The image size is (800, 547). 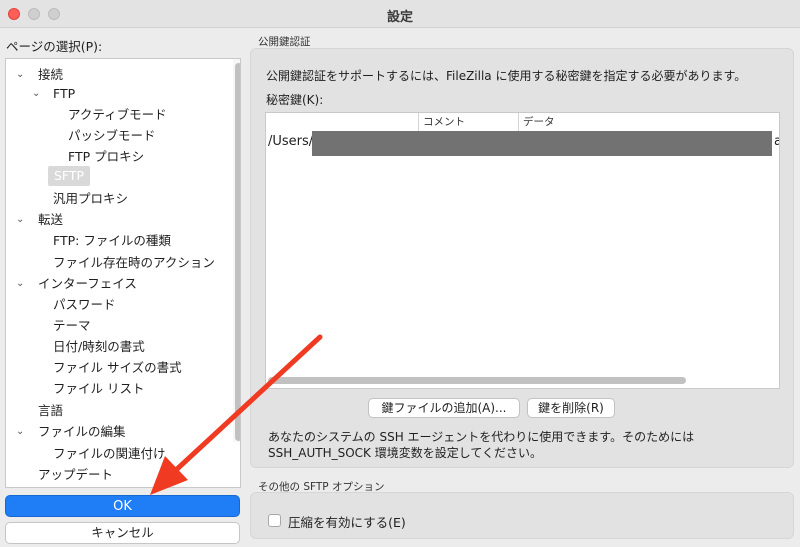 I want to click on tree-item-active-mode: アクティブモード, so click(x=117, y=115).